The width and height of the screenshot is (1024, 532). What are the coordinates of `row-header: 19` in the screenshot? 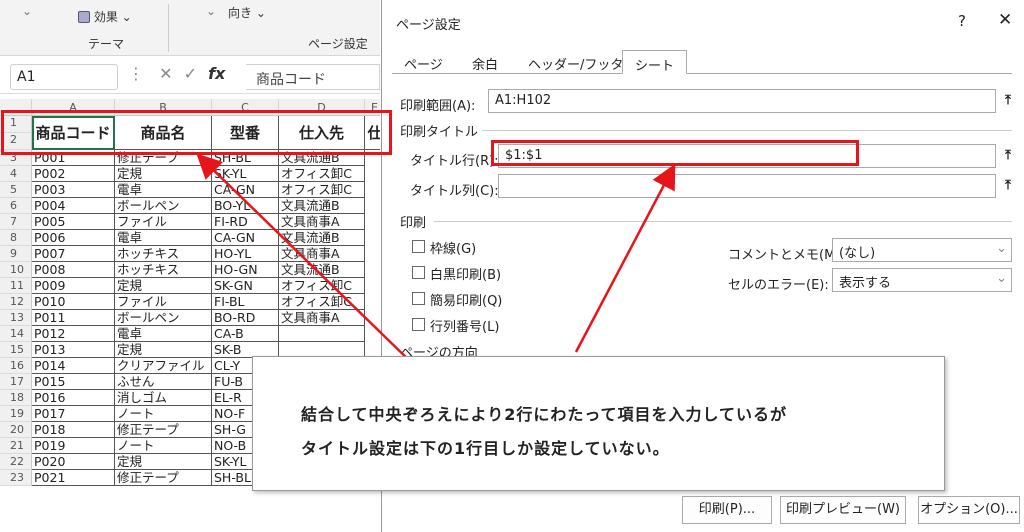 It's located at (16, 414).